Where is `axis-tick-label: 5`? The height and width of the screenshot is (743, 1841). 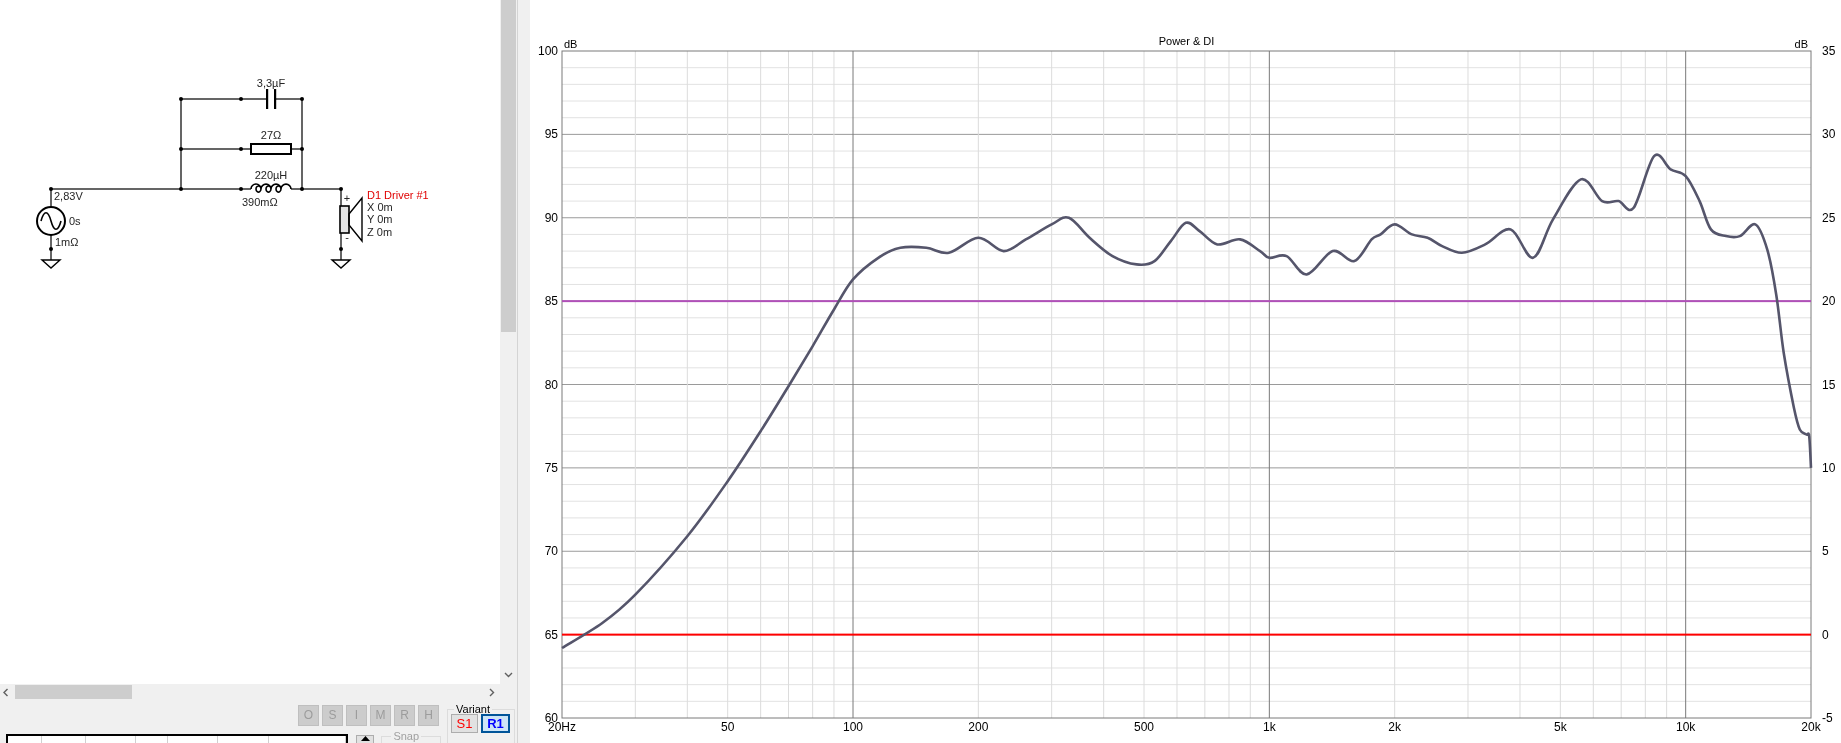
axis-tick-label: 5 is located at coordinates (1825, 551).